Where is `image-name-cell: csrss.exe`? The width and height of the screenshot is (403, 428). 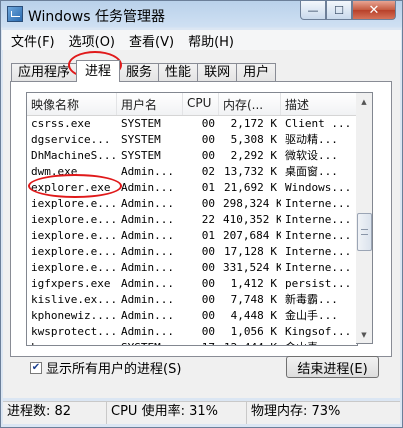
image-name-cell: csrss.exe is located at coordinates (61, 123).